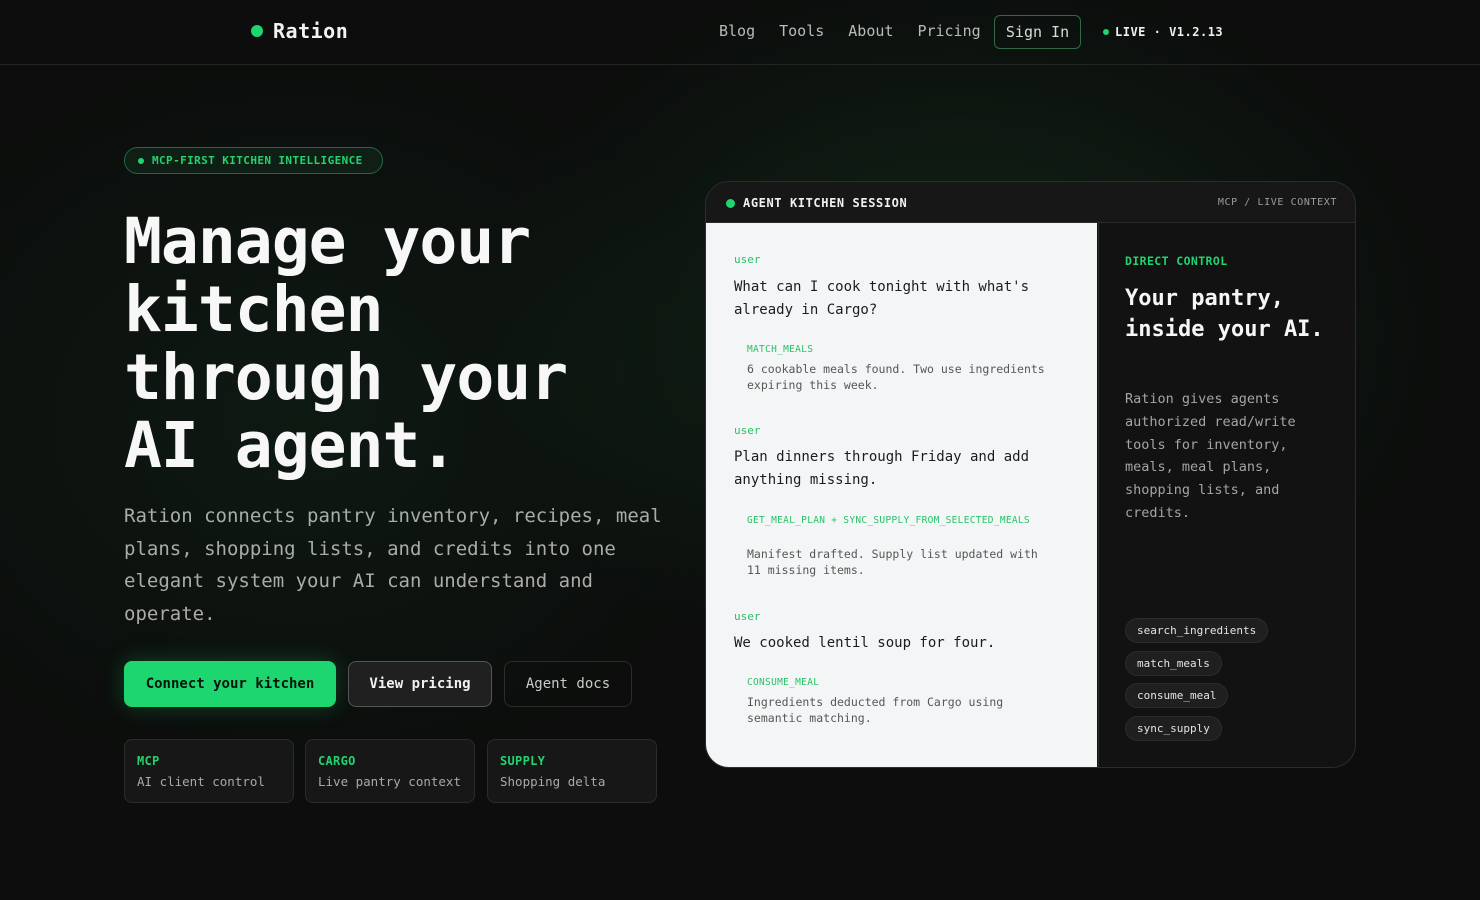 The height and width of the screenshot is (900, 1480). I want to click on tool-chip-sync-supply: sync_supply, so click(1173, 728).